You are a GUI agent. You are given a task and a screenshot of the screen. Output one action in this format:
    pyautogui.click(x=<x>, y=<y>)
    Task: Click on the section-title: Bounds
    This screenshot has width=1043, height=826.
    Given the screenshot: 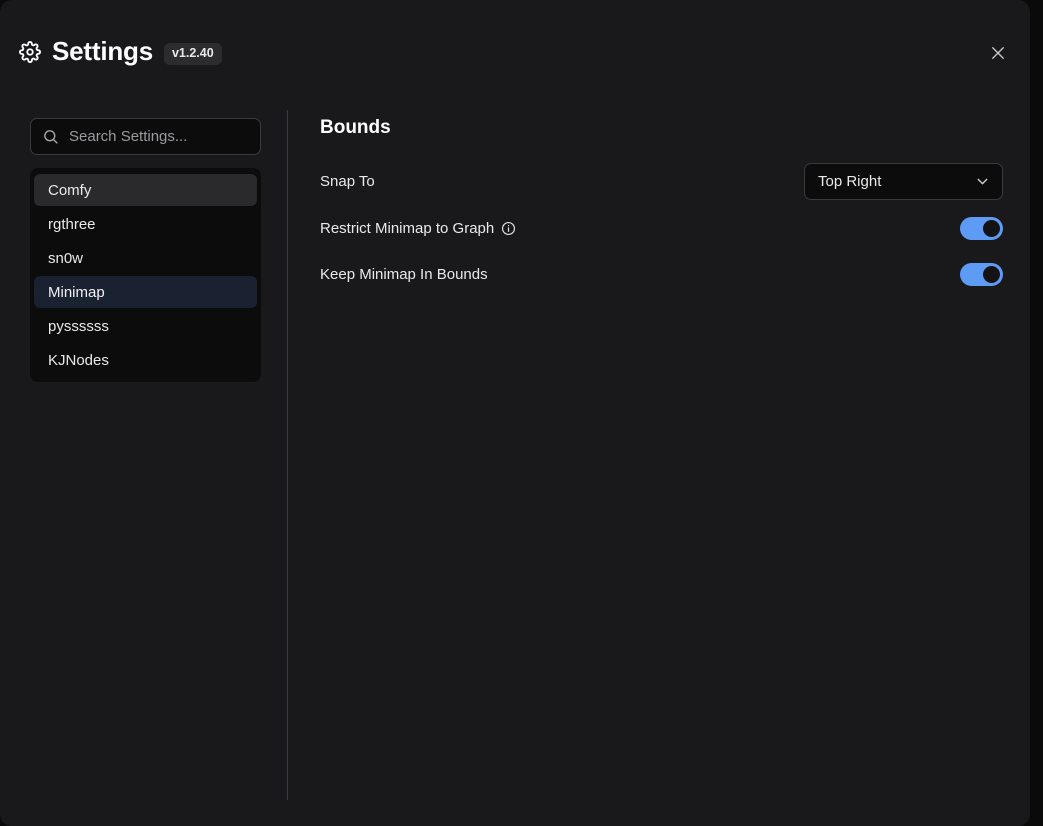 What is the action you would take?
    pyautogui.click(x=355, y=127)
    